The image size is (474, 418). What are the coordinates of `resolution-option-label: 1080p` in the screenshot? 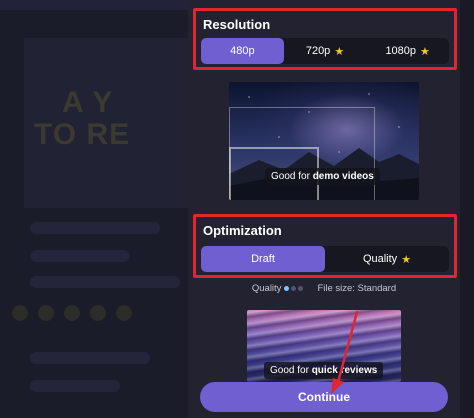 It's located at (401, 51).